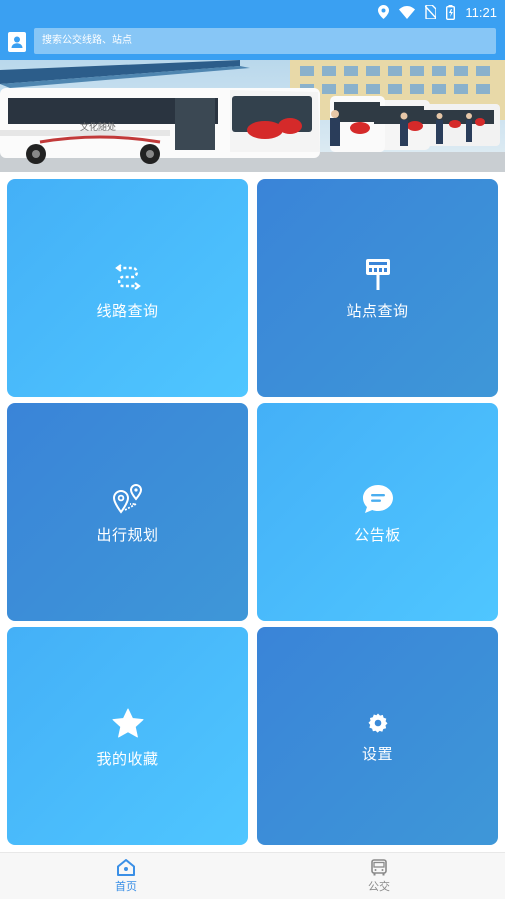 The width and height of the screenshot is (505, 899). I want to click on bus-photo: 文化随处, so click(252, 116).